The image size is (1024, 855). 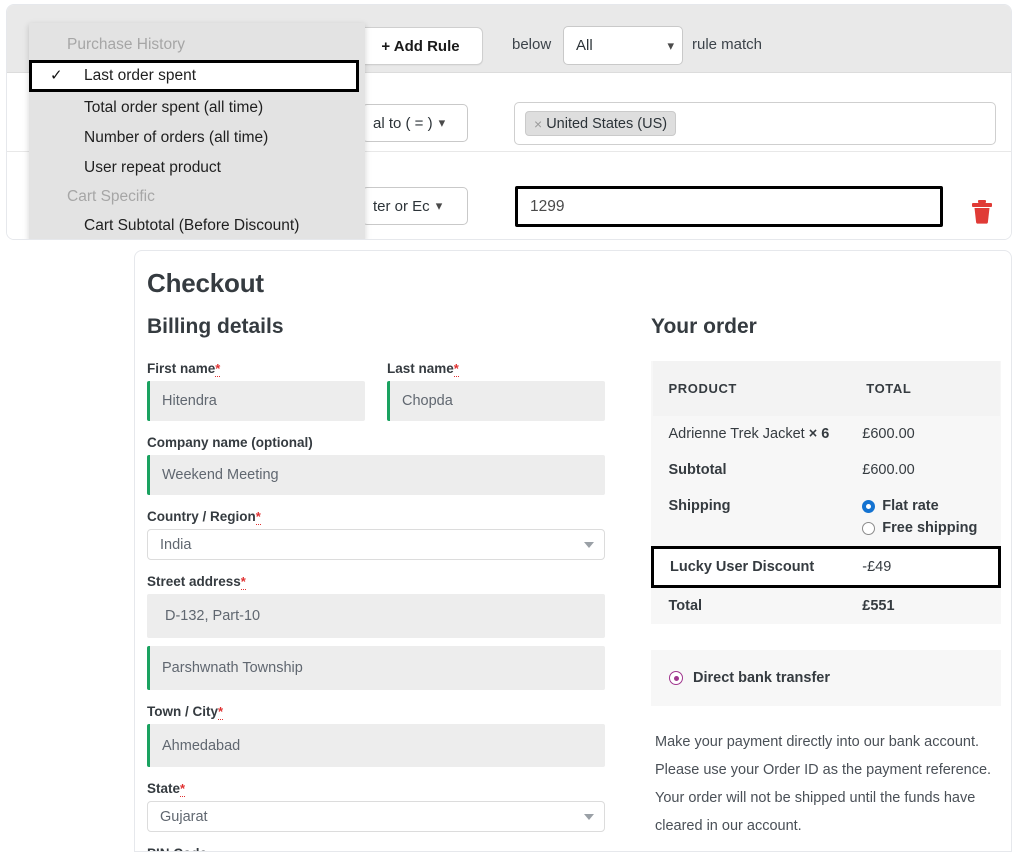 What do you see at coordinates (736, 434) in the screenshot?
I see `order-product-name: Adrienne Trek Jacket` at bounding box center [736, 434].